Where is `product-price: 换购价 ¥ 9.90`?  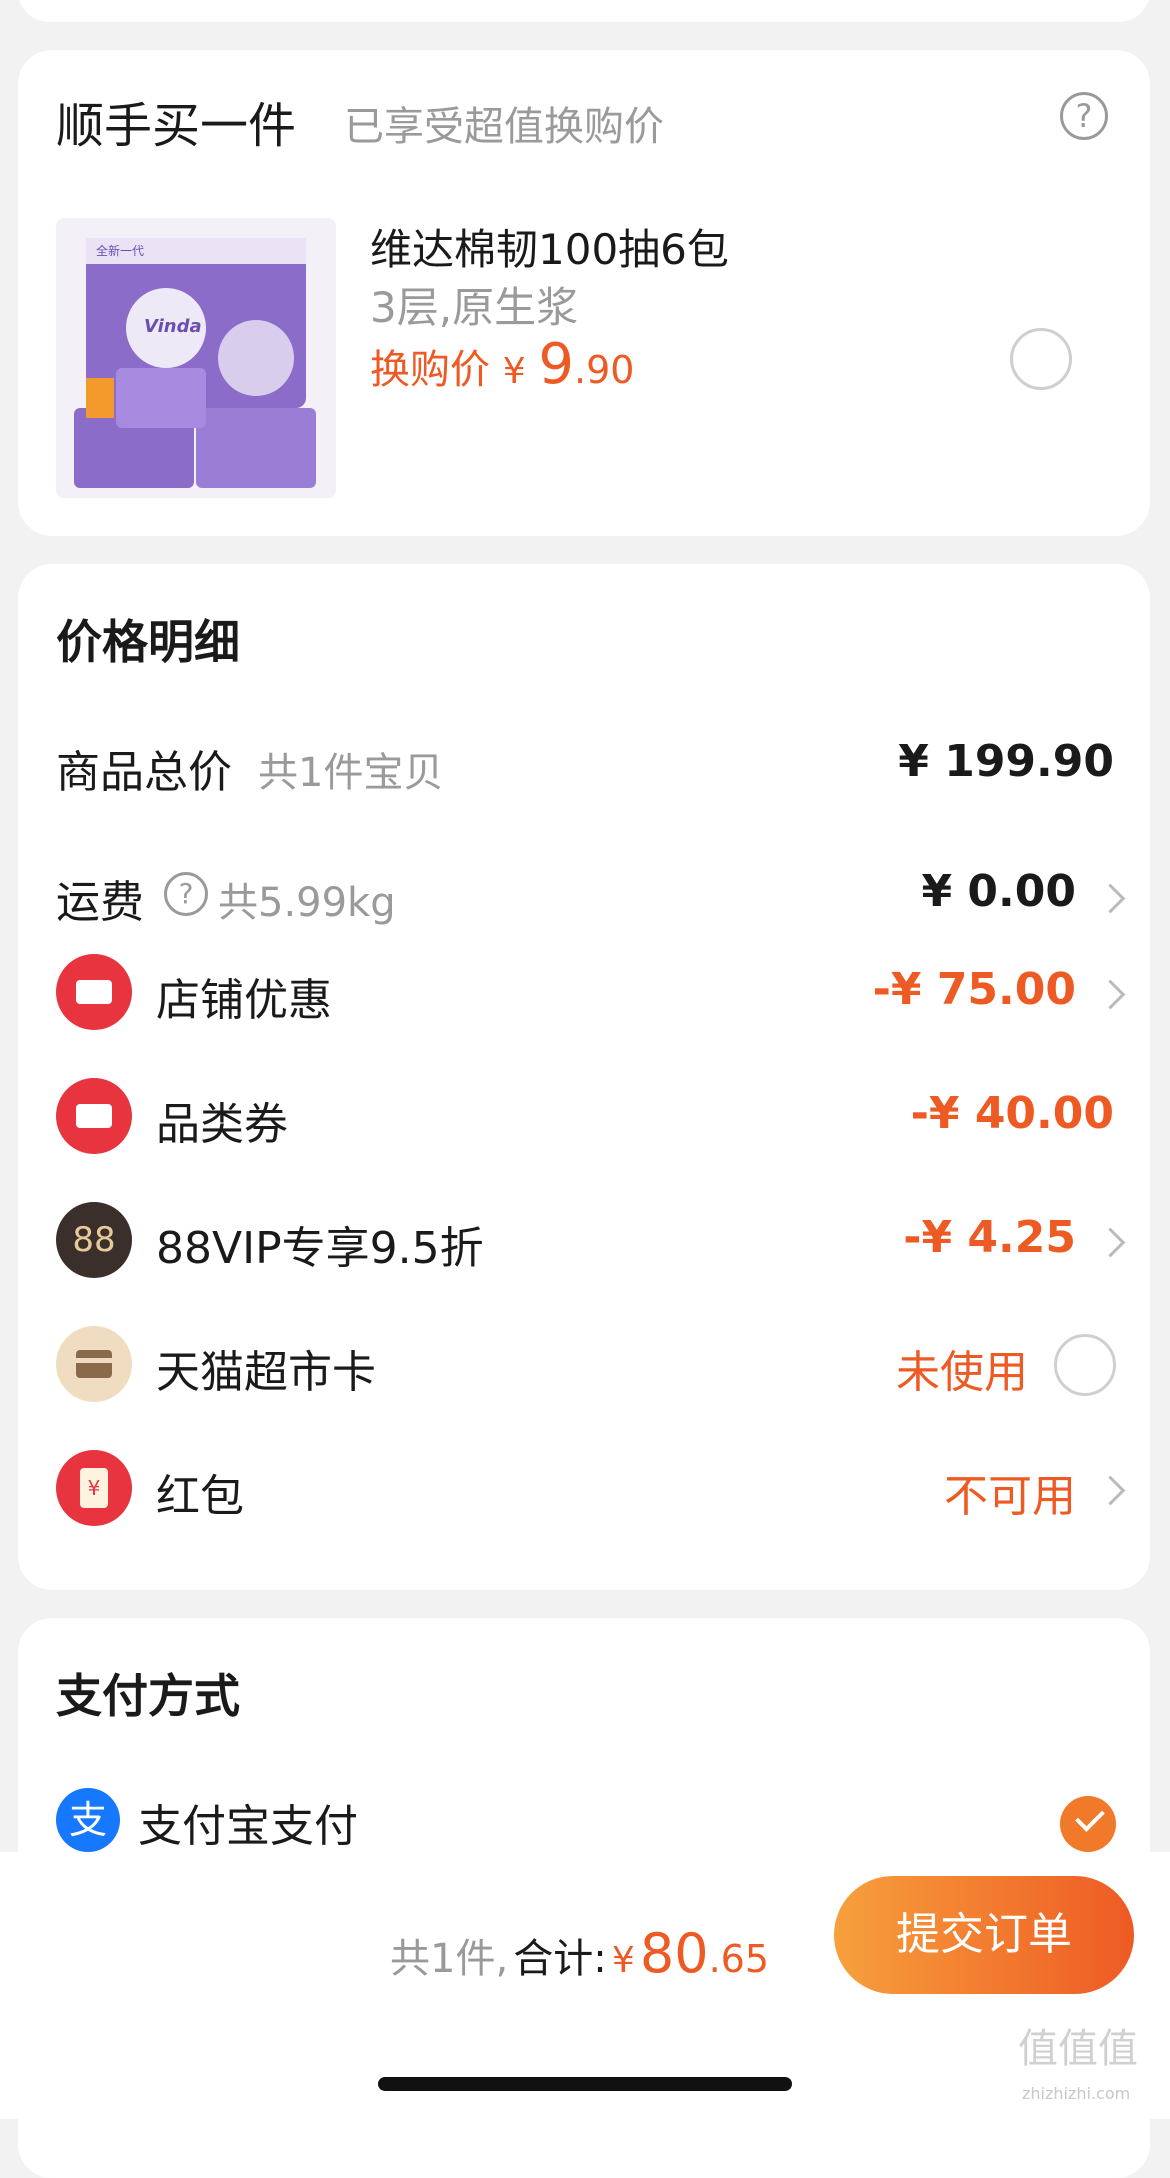
product-price: 换购价 ¥ 9.90 is located at coordinates (502, 364).